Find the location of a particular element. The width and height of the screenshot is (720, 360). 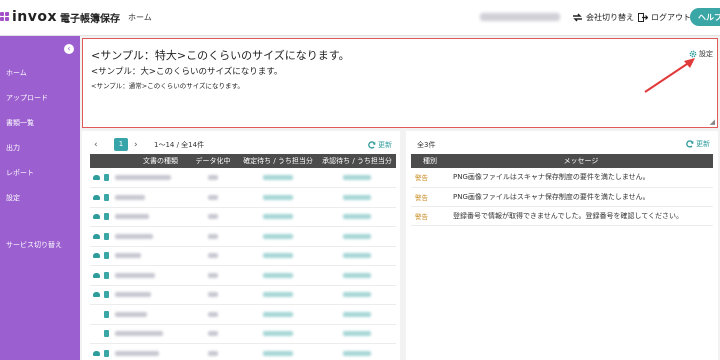

help-button: ヘルプ is located at coordinates (705, 17).